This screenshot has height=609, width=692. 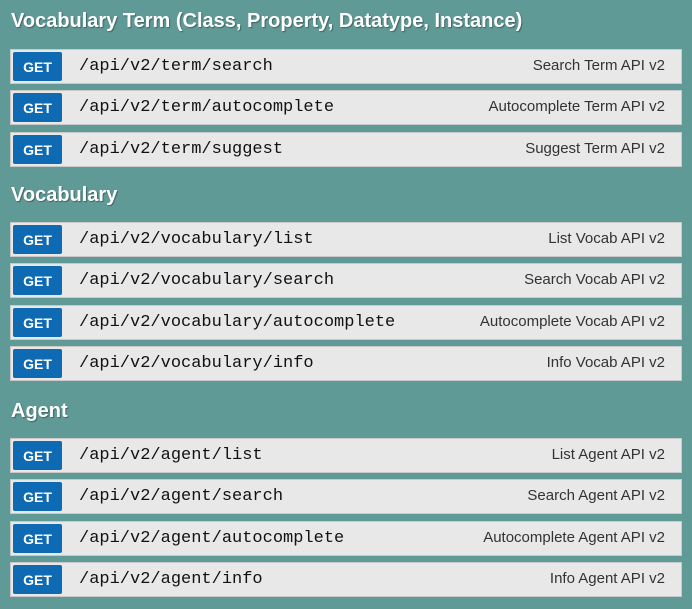 I want to click on operation-path: /api/v2/vocabulary/info, so click(x=196, y=363).